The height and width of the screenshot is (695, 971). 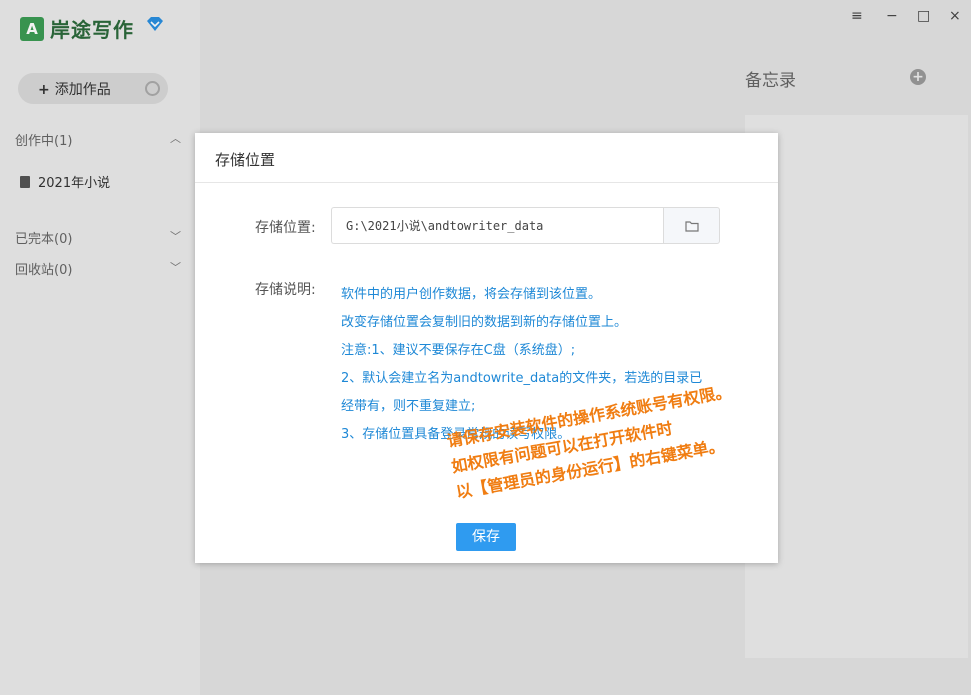 I want to click on storage-path-input: G:\2021小说\andtowriter_data, so click(x=497, y=225).